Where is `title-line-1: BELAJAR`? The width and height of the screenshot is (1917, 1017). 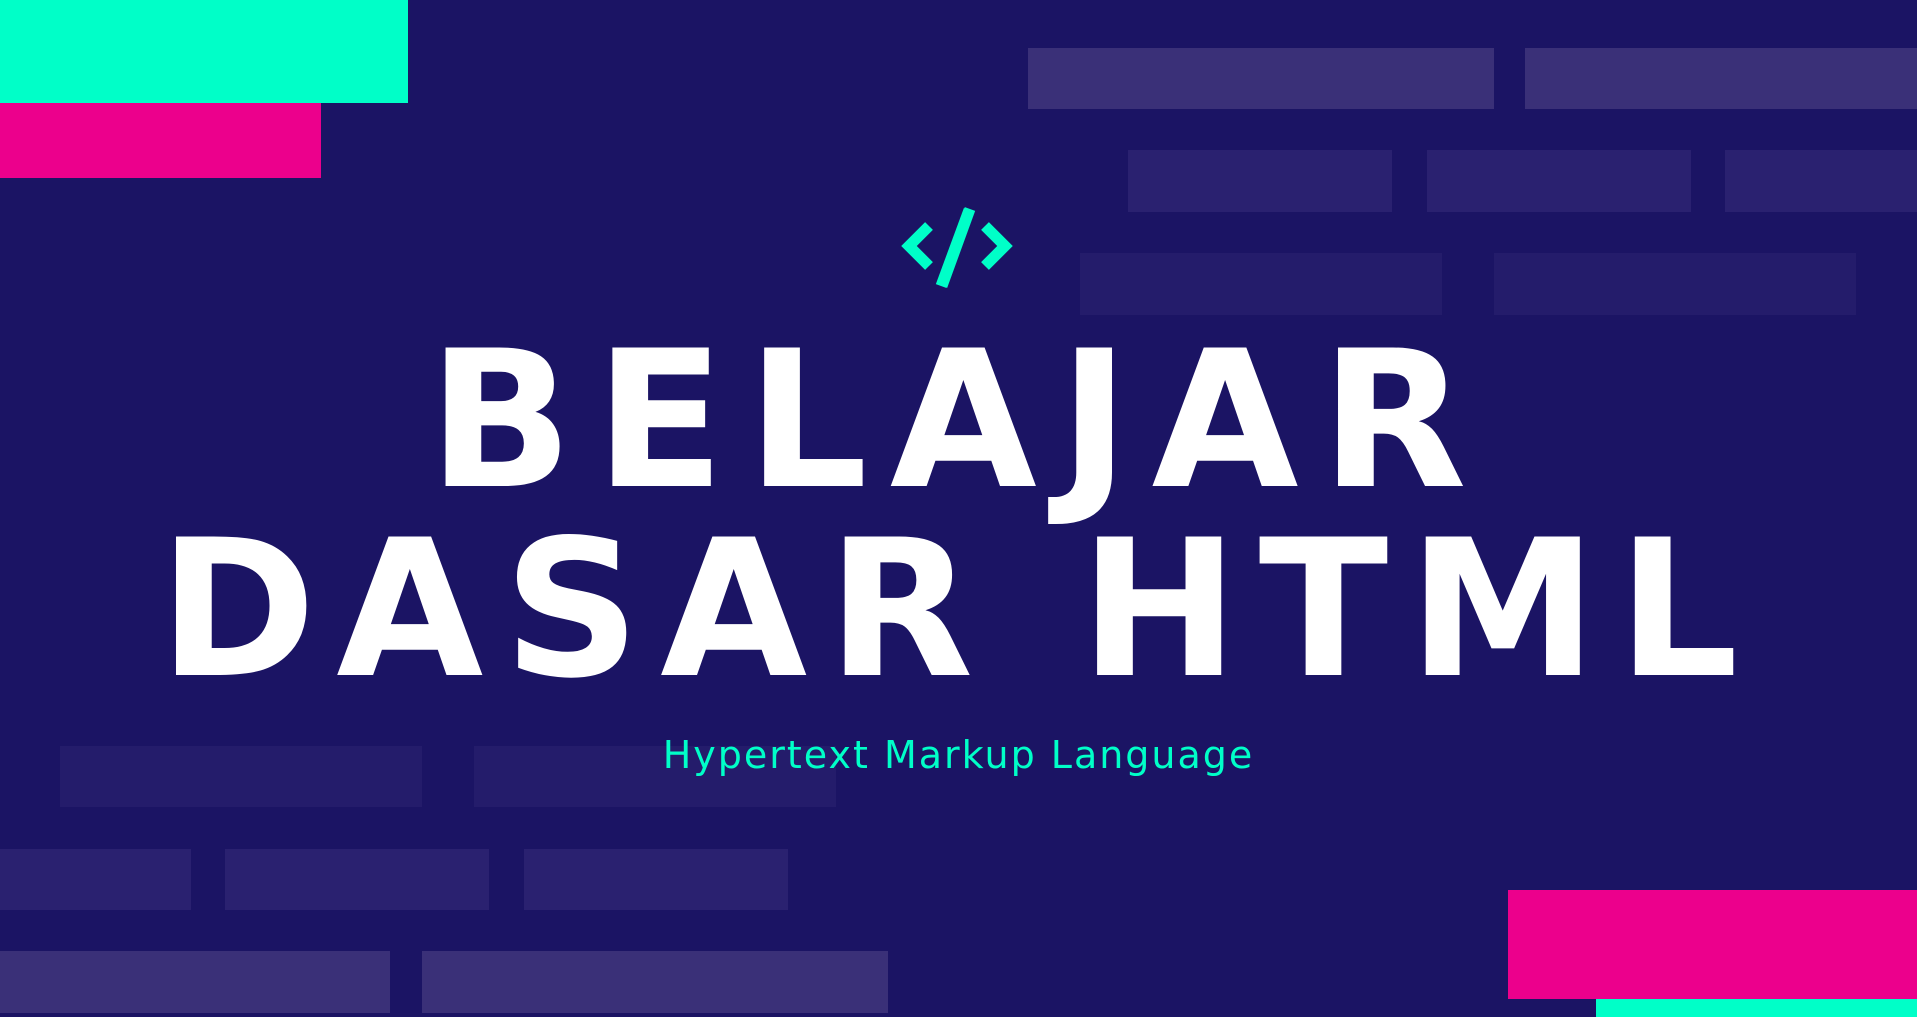 title-line-1: BELAJAR is located at coordinates (958, 420).